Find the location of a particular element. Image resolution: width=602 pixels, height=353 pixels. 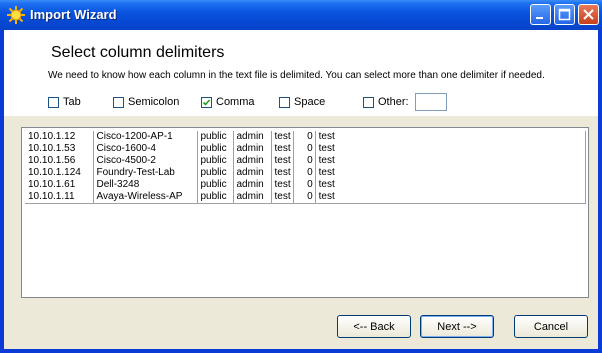

other-checkbox-label: Other: is located at coordinates (393, 102).